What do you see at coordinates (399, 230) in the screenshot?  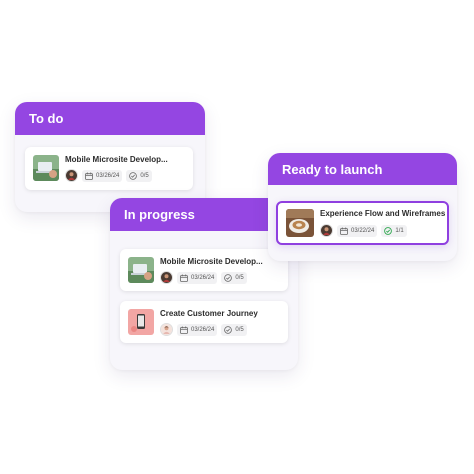 I see `checklist-count: 1/1` at bounding box center [399, 230].